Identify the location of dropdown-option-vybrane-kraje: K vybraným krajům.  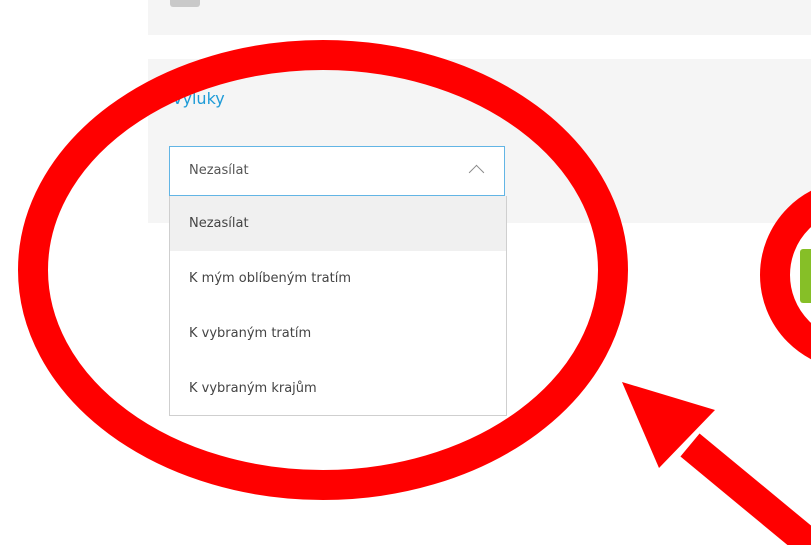
(338, 388).